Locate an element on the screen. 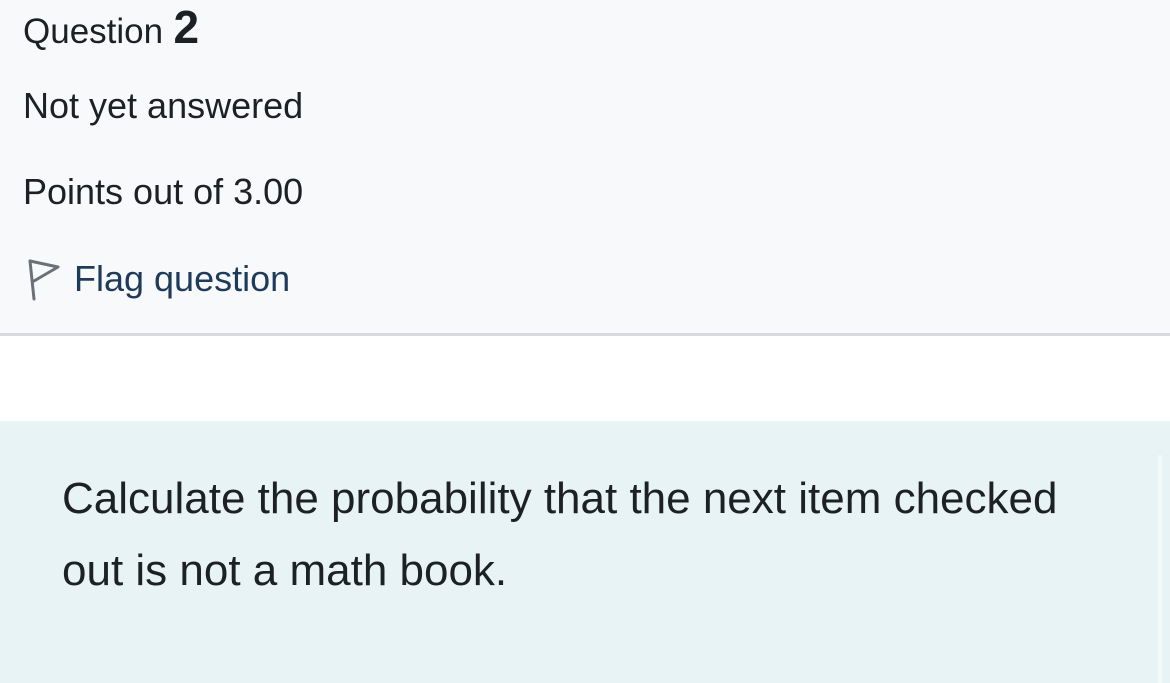 This screenshot has width=1170, height=683. question-number: 2 is located at coordinates (186, 27).